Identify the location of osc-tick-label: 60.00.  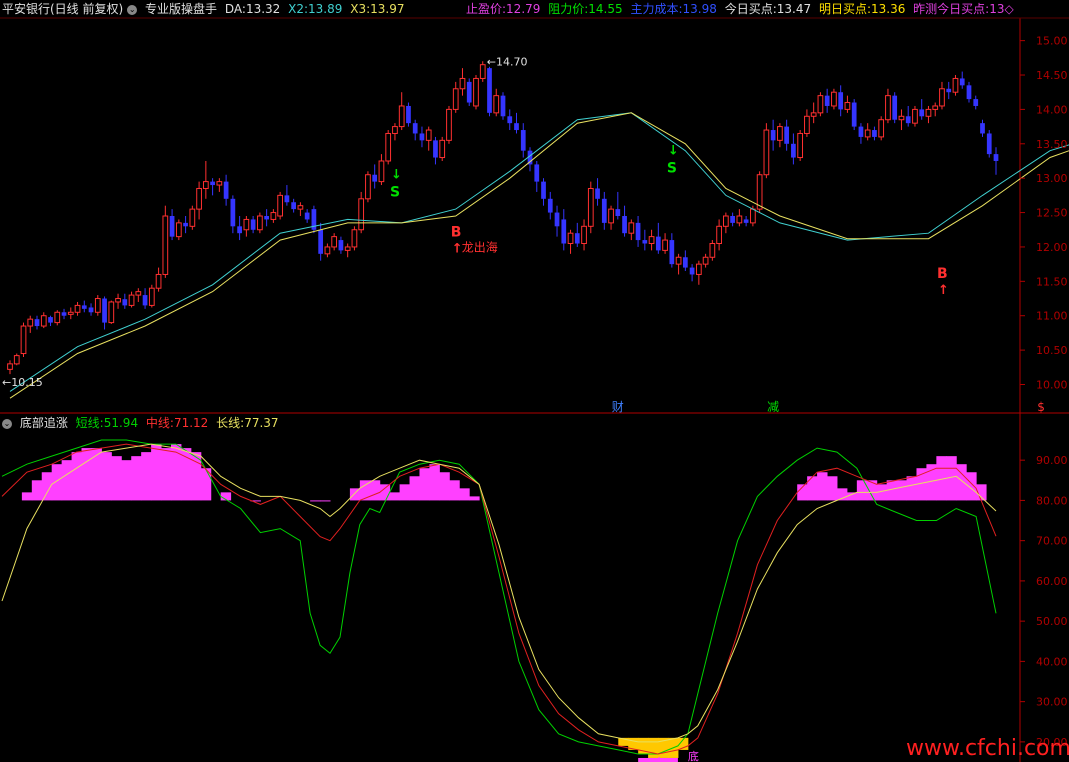
(1052, 581).